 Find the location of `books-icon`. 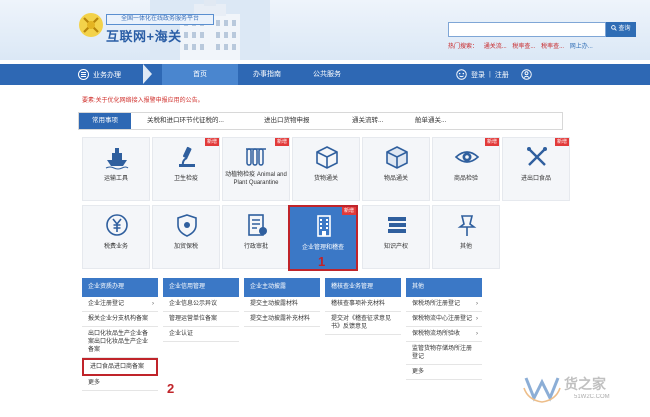

books-icon is located at coordinates (397, 225).